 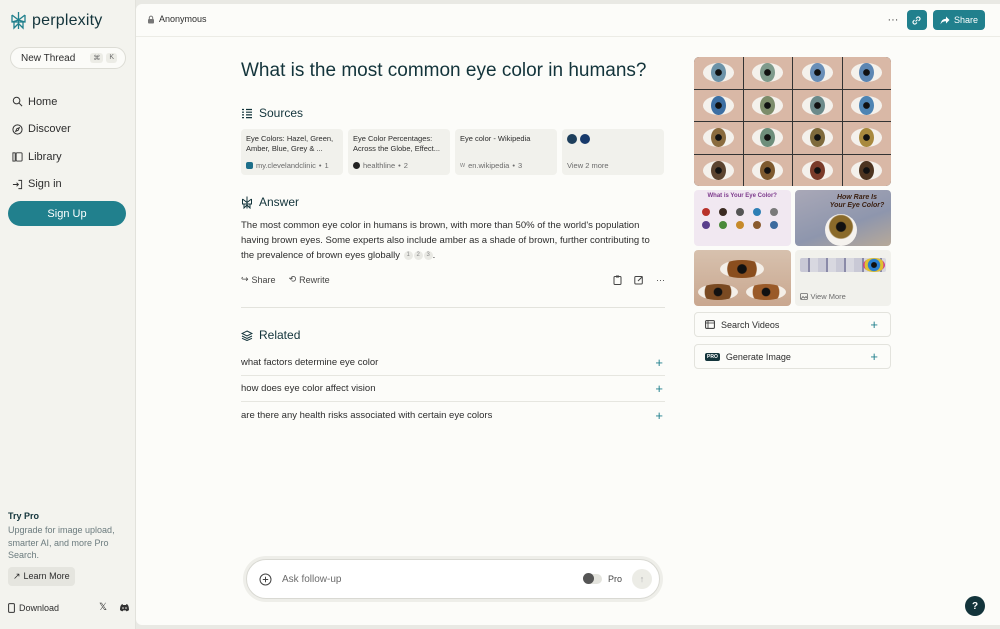 I want to click on sidebar-item-home: Home, so click(x=41, y=102).